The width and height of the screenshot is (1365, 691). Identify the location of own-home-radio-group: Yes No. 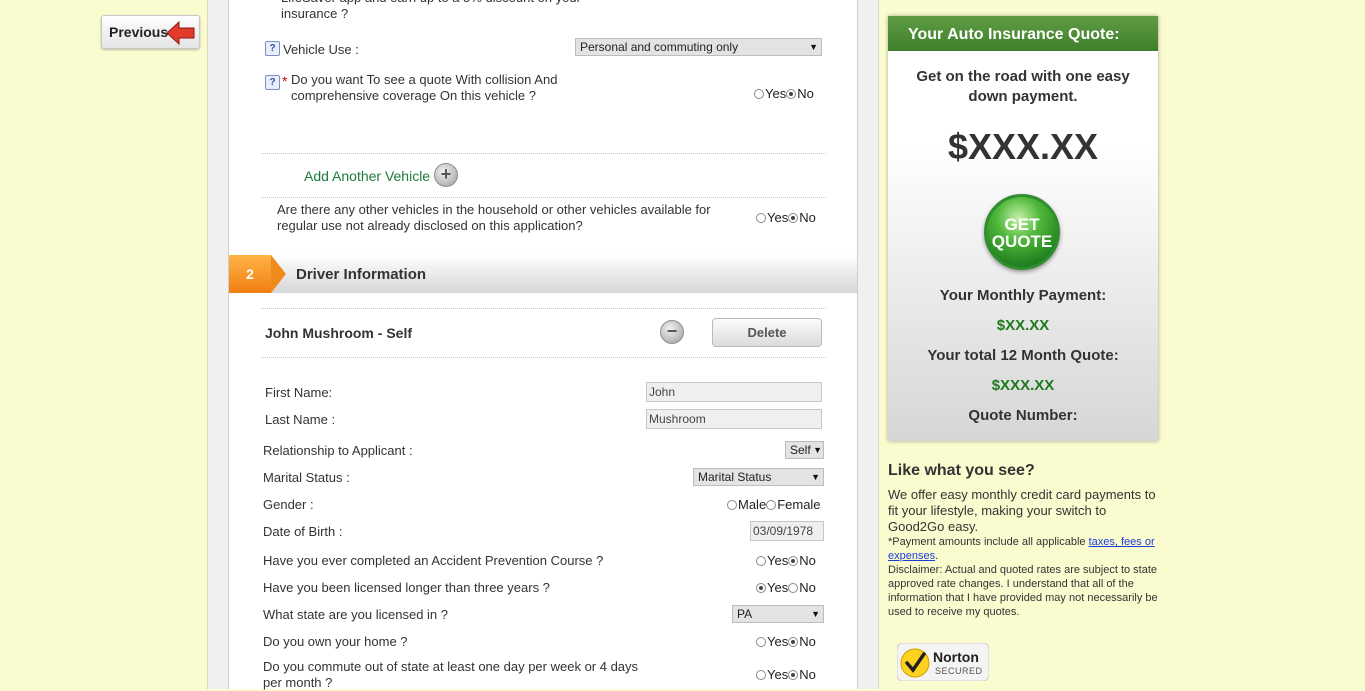
(786, 641).